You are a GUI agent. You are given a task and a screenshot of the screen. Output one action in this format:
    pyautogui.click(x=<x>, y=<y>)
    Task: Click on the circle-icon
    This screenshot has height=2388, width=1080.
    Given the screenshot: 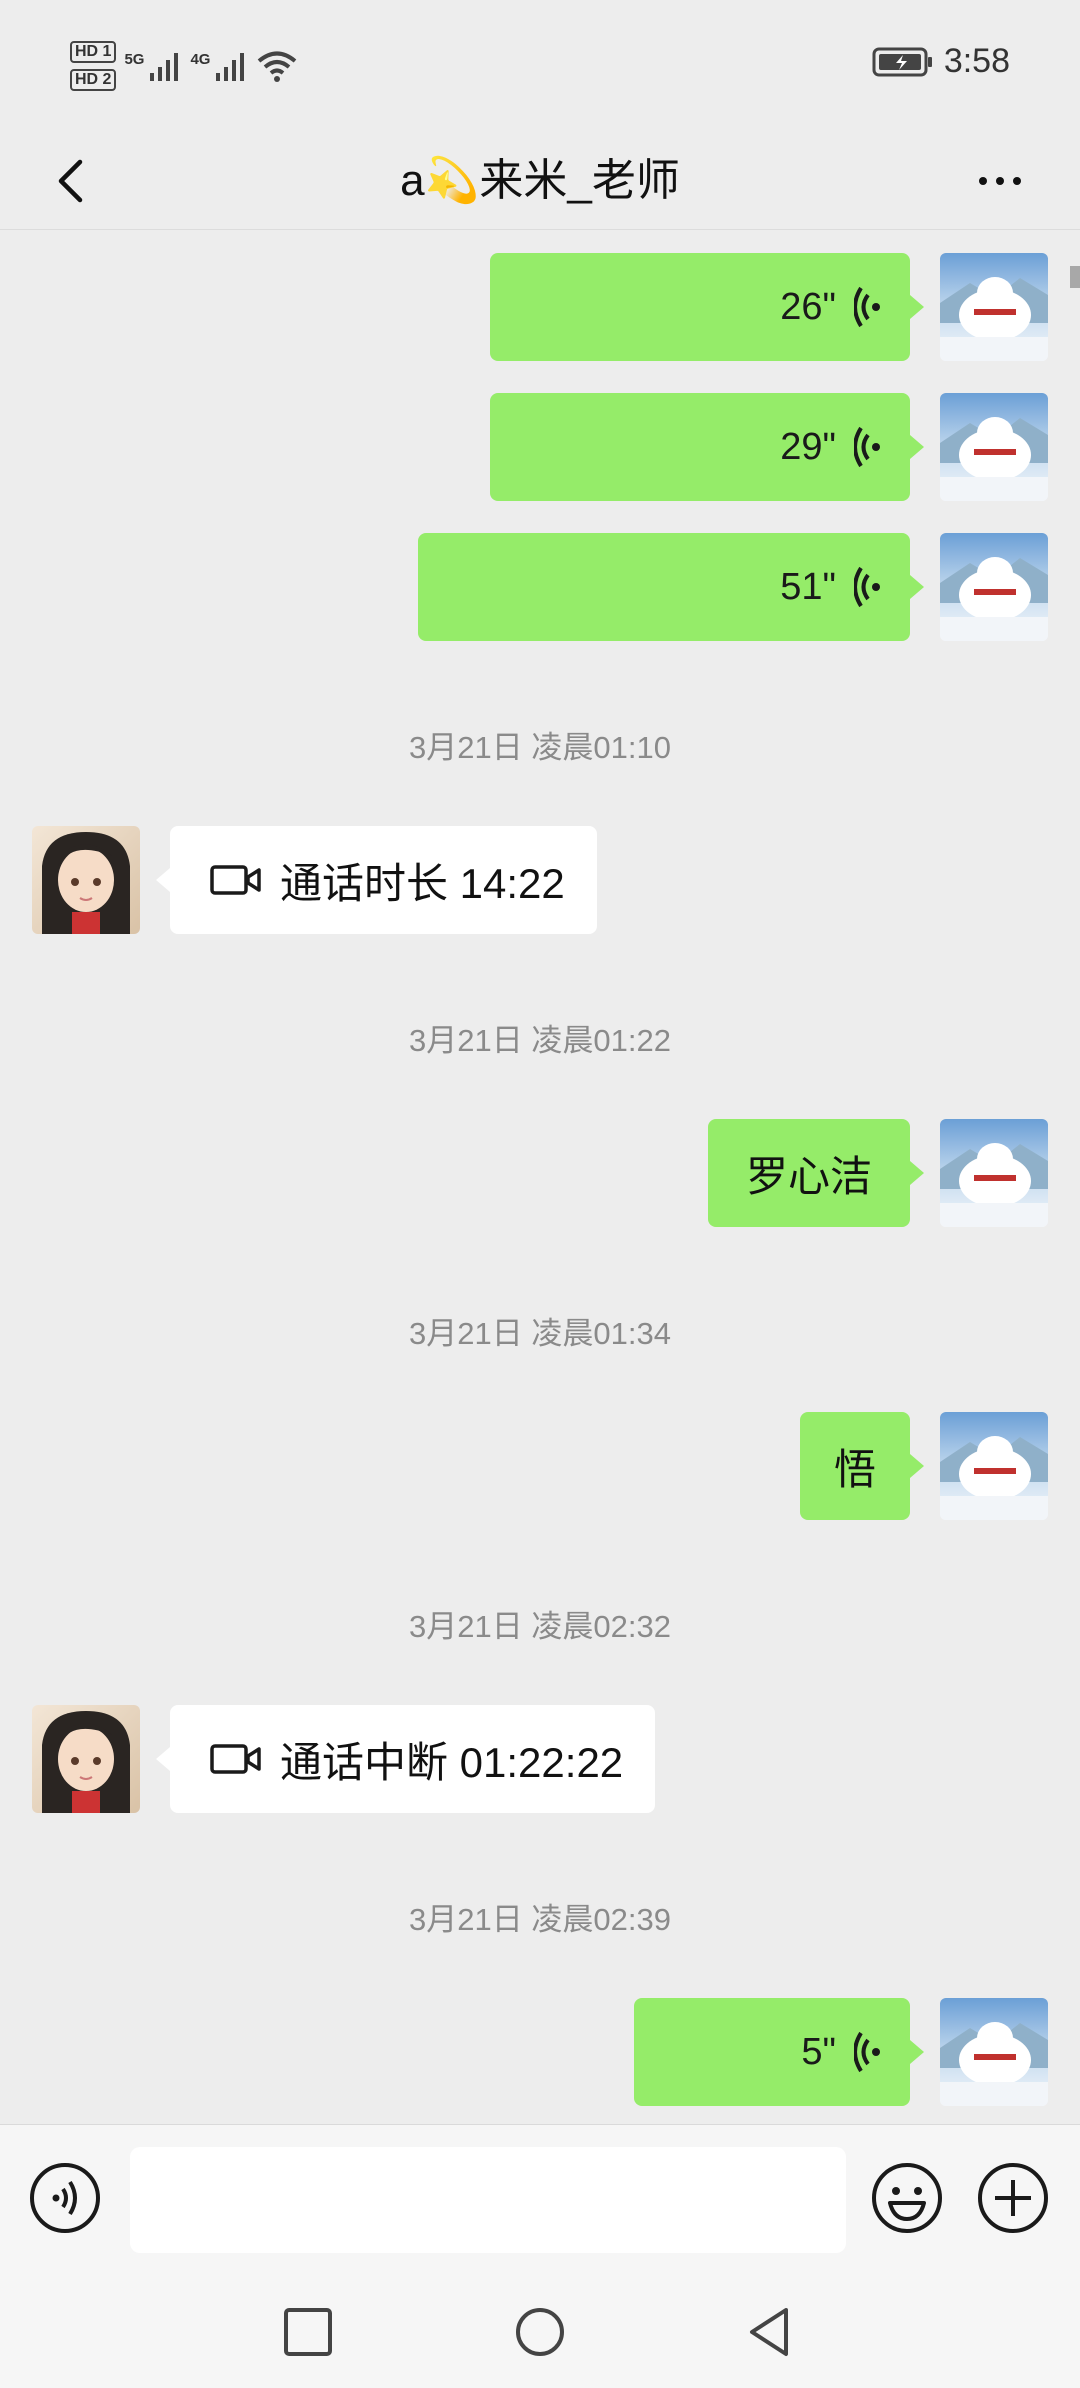 What is the action you would take?
    pyautogui.click(x=540, y=2332)
    